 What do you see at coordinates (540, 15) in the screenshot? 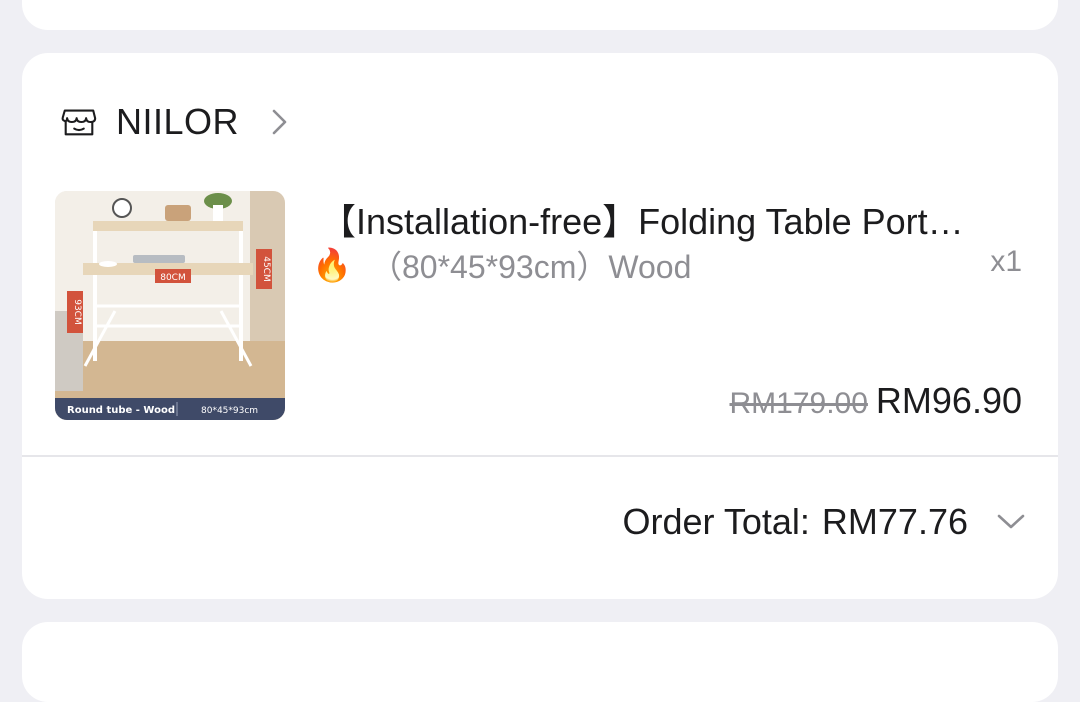
I see `previous-order-card` at bounding box center [540, 15].